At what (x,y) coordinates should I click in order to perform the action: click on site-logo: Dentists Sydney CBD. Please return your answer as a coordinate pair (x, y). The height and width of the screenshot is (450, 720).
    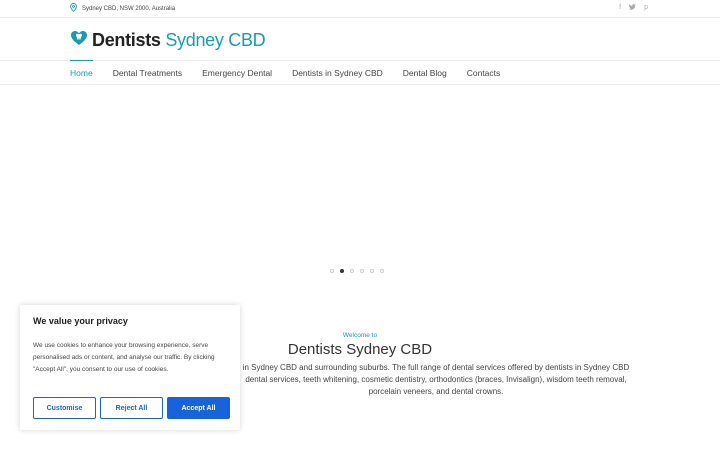
    Looking at the image, I should click on (168, 40).